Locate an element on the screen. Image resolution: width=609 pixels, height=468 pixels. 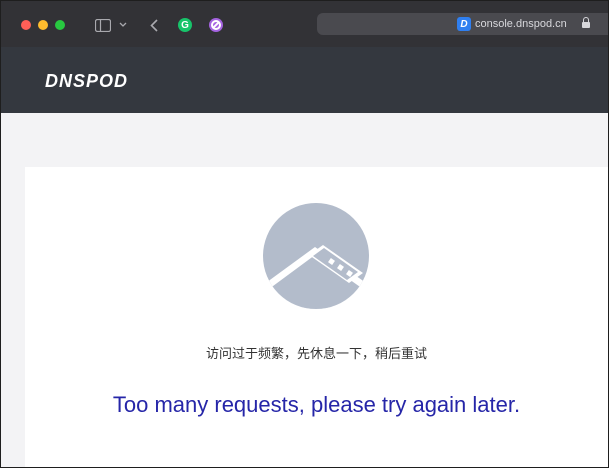
lock-icon is located at coordinates (586, 22).